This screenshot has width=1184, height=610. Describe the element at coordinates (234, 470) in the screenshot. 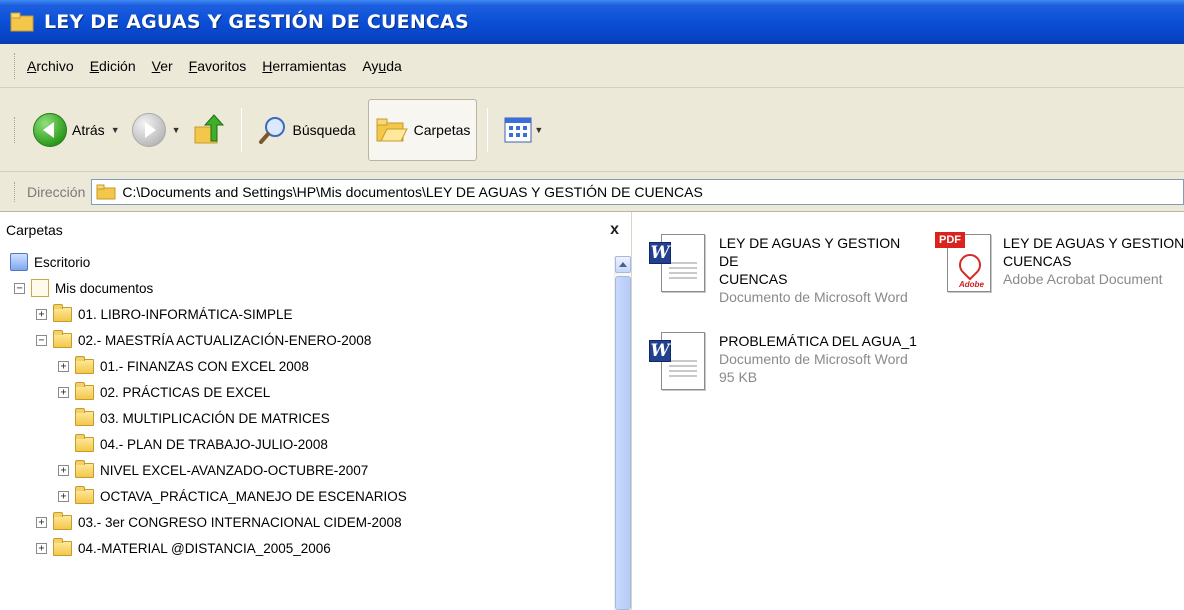

I see `tree-item-label: NIVEL EXCEL-AVANZADO-OCTUBRE-2007` at that location.